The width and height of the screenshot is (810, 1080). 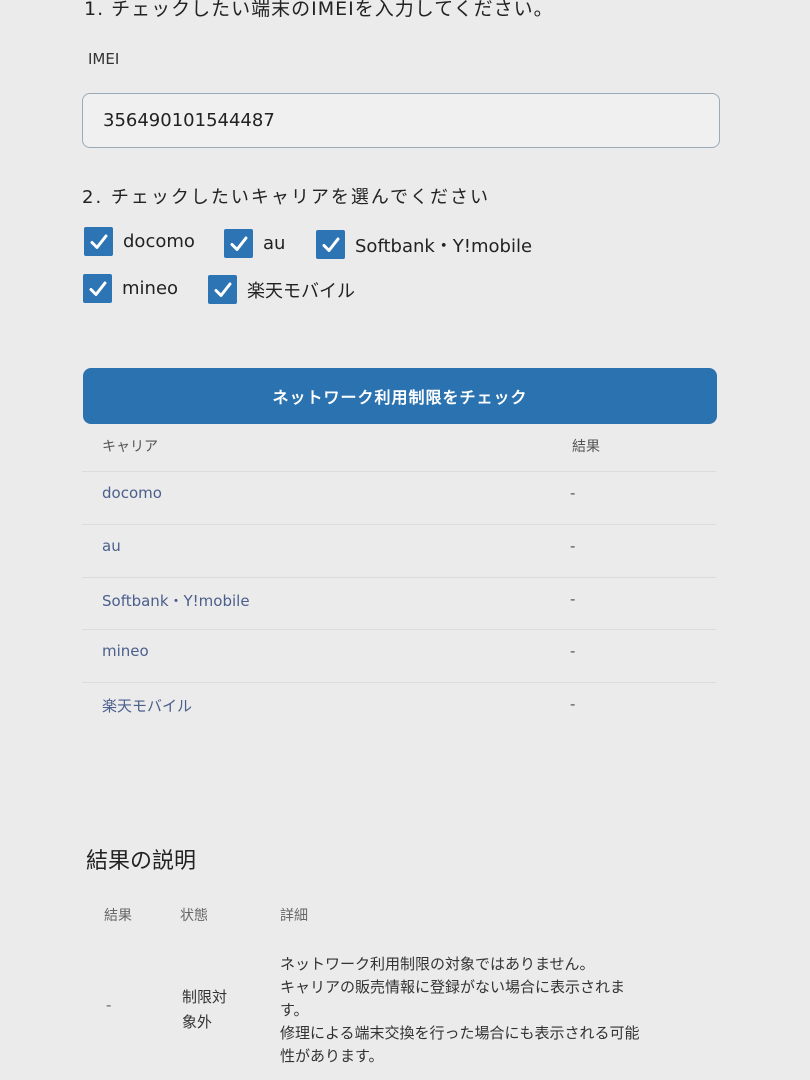 What do you see at coordinates (205, 997) in the screenshot?
I see `explanation-status-line: 制限対` at bounding box center [205, 997].